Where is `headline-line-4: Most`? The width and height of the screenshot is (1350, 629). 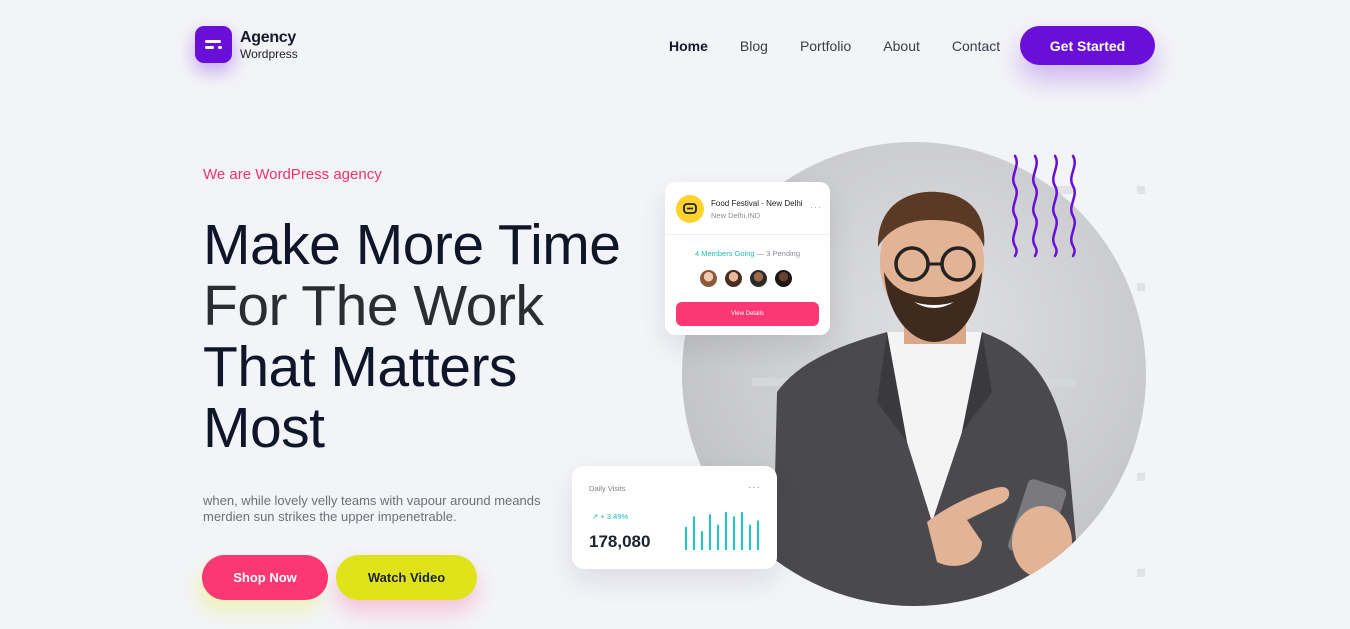 headline-line-4: Most is located at coordinates (264, 428).